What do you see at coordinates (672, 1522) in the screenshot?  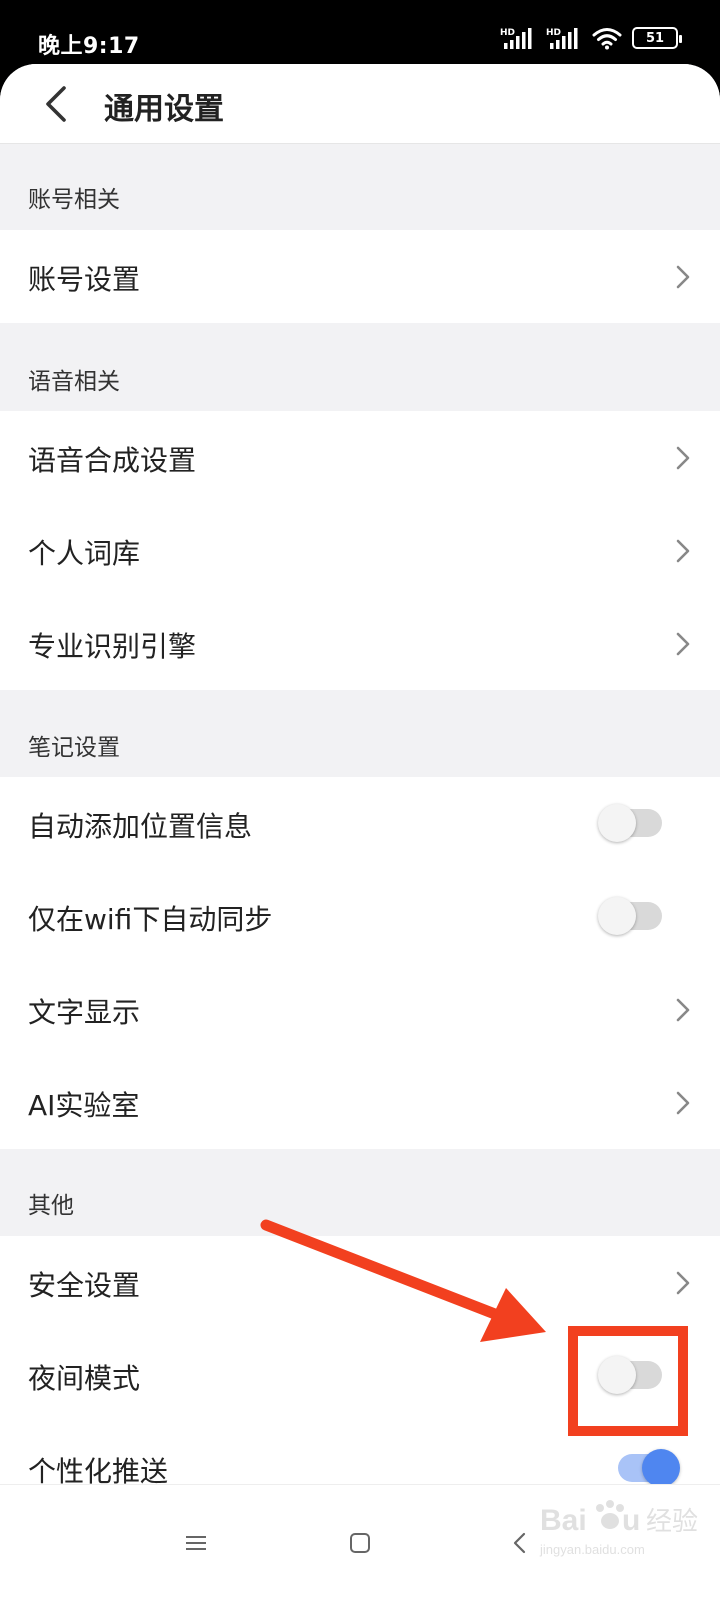 I see `svg-text: 经验` at bounding box center [672, 1522].